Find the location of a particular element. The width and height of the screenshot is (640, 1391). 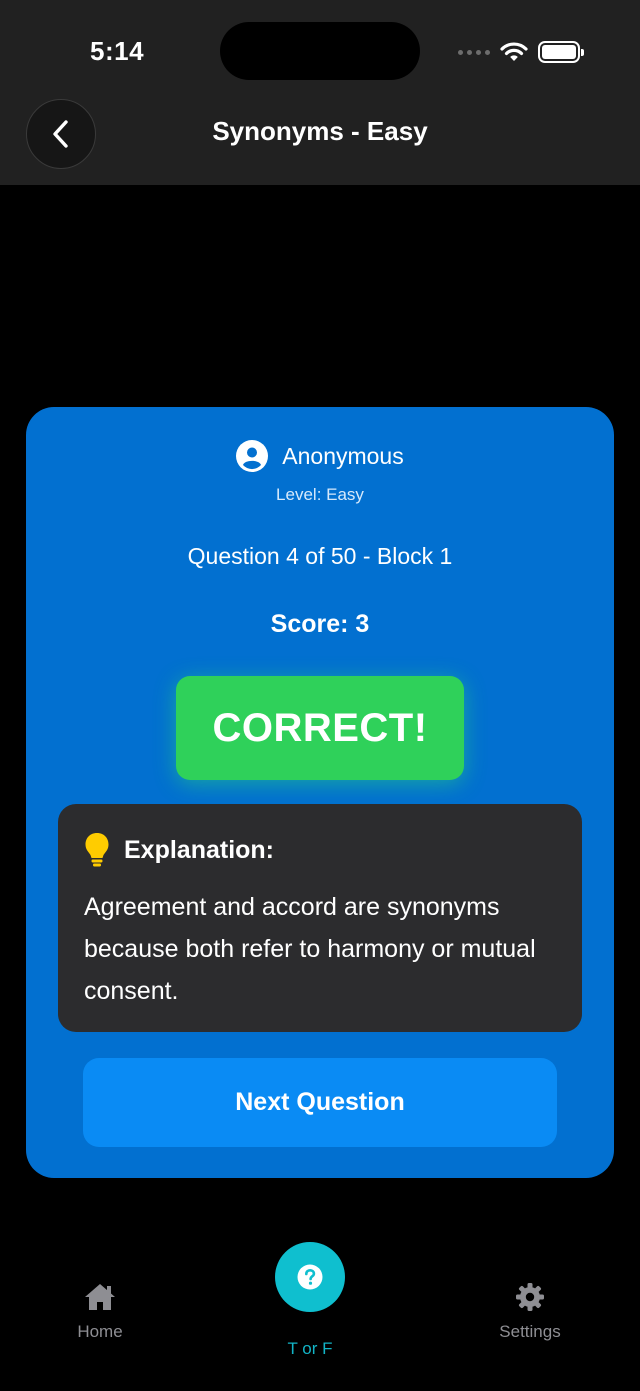

explanation-header: Explanation: is located at coordinates (179, 850).